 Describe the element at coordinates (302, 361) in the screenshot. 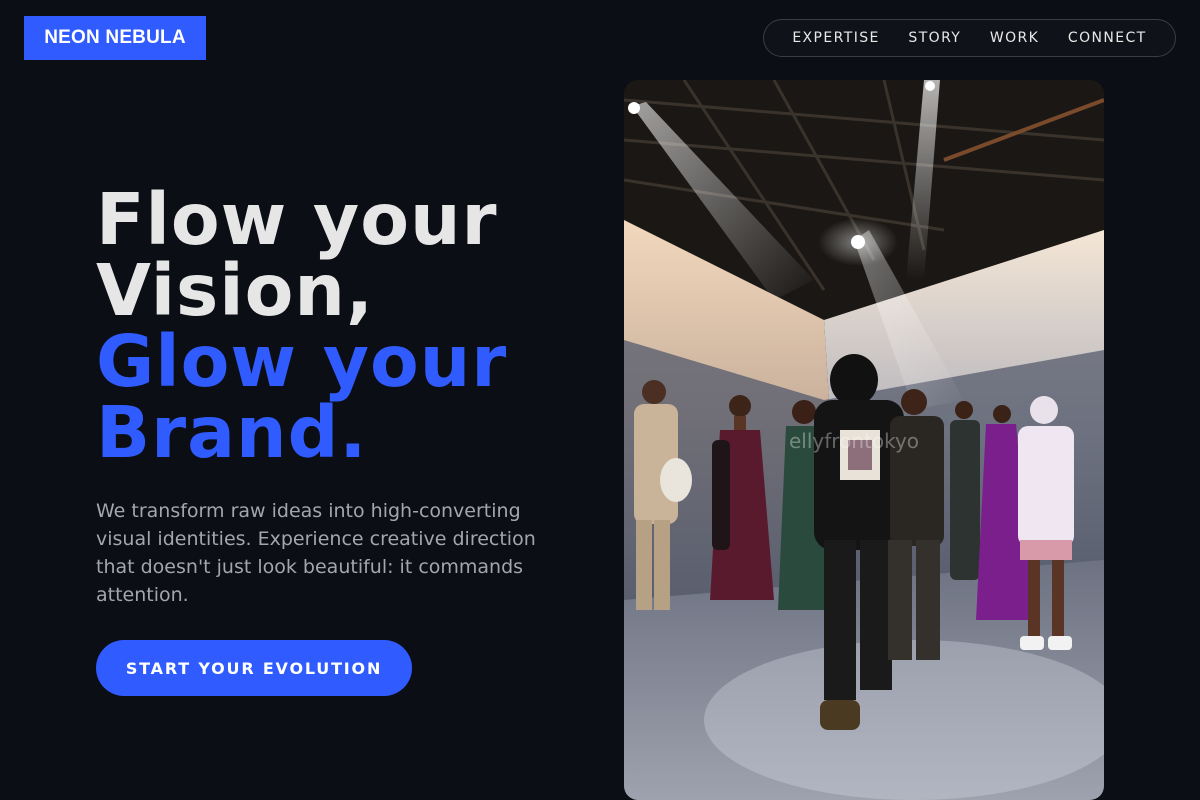

I see `headline-line-3: Glow your` at that location.